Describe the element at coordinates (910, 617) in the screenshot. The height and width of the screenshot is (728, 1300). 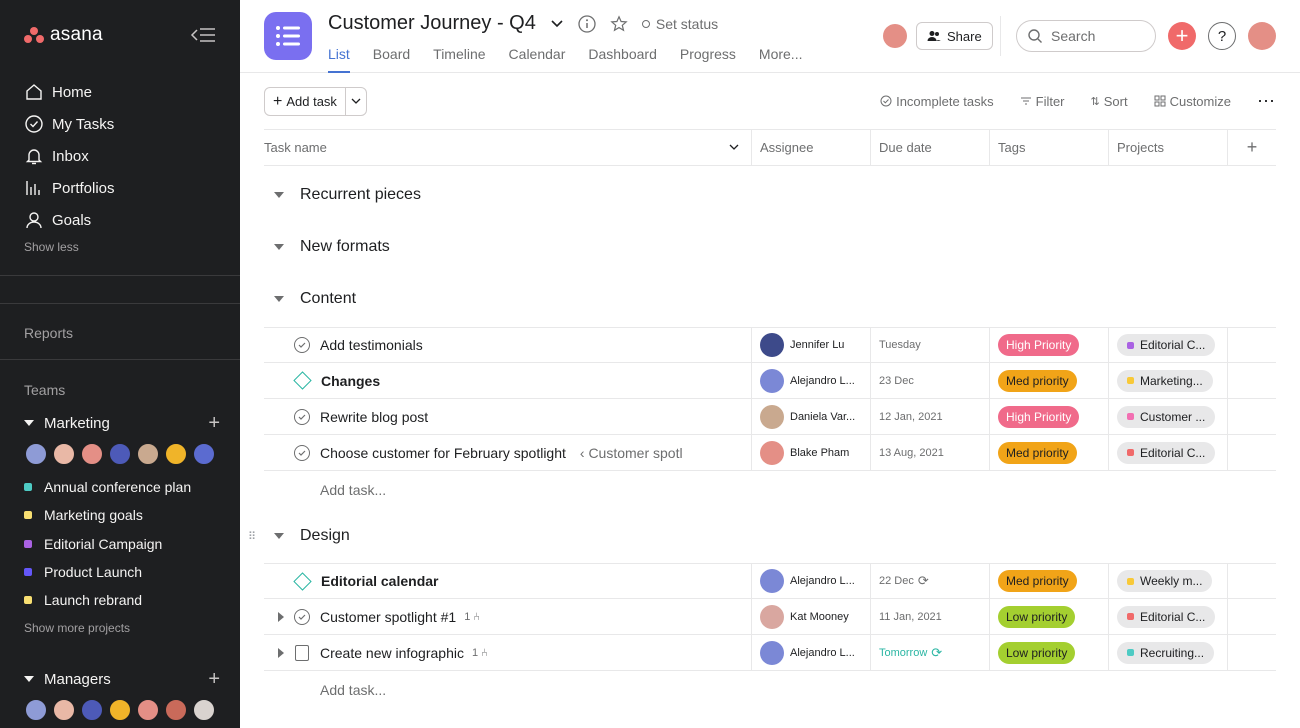
I see `due-date: 11 Jan, 2021` at that location.